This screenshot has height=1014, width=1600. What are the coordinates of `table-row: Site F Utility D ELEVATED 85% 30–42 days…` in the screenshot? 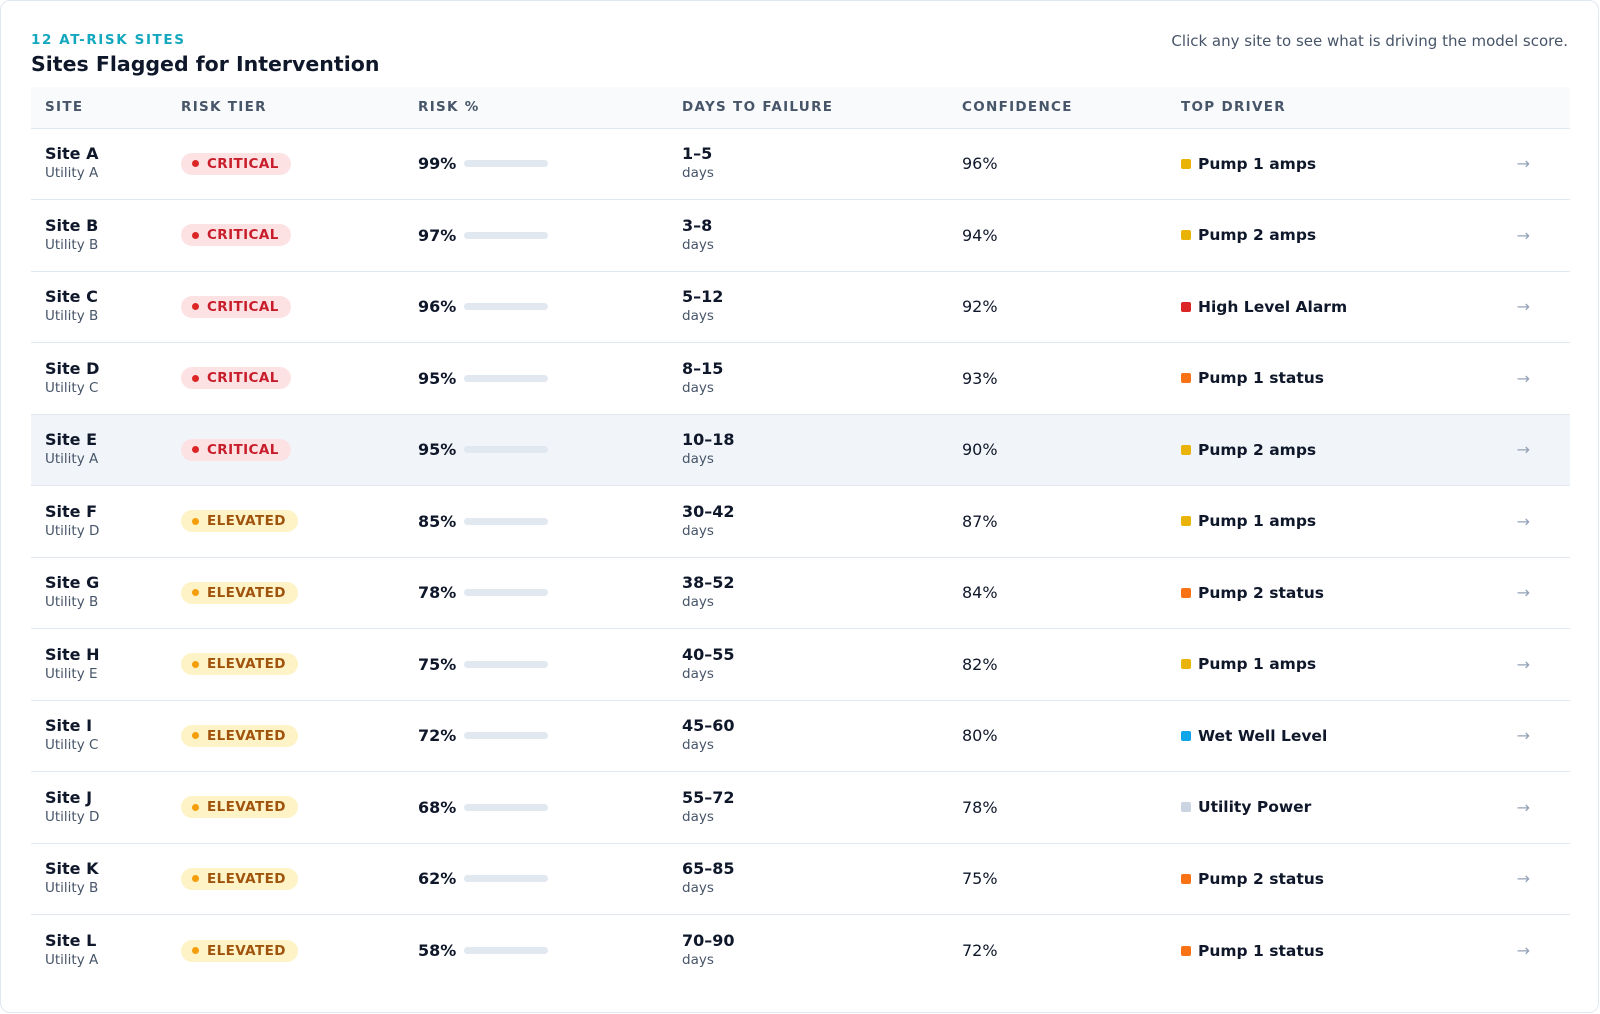 It's located at (800, 521).